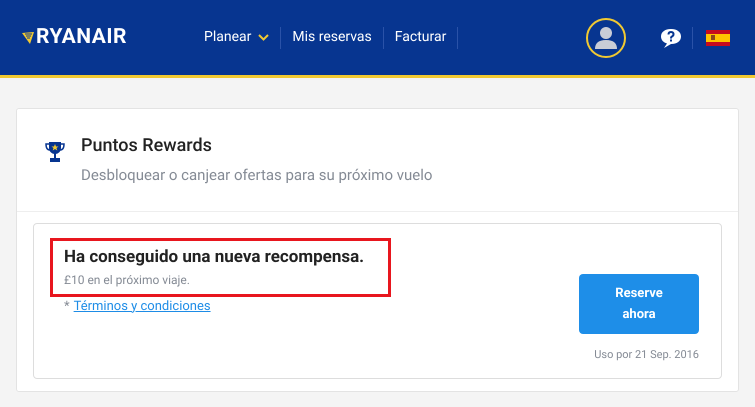  I want to click on reward-detail: £10 en el próximo viaje., so click(127, 280).